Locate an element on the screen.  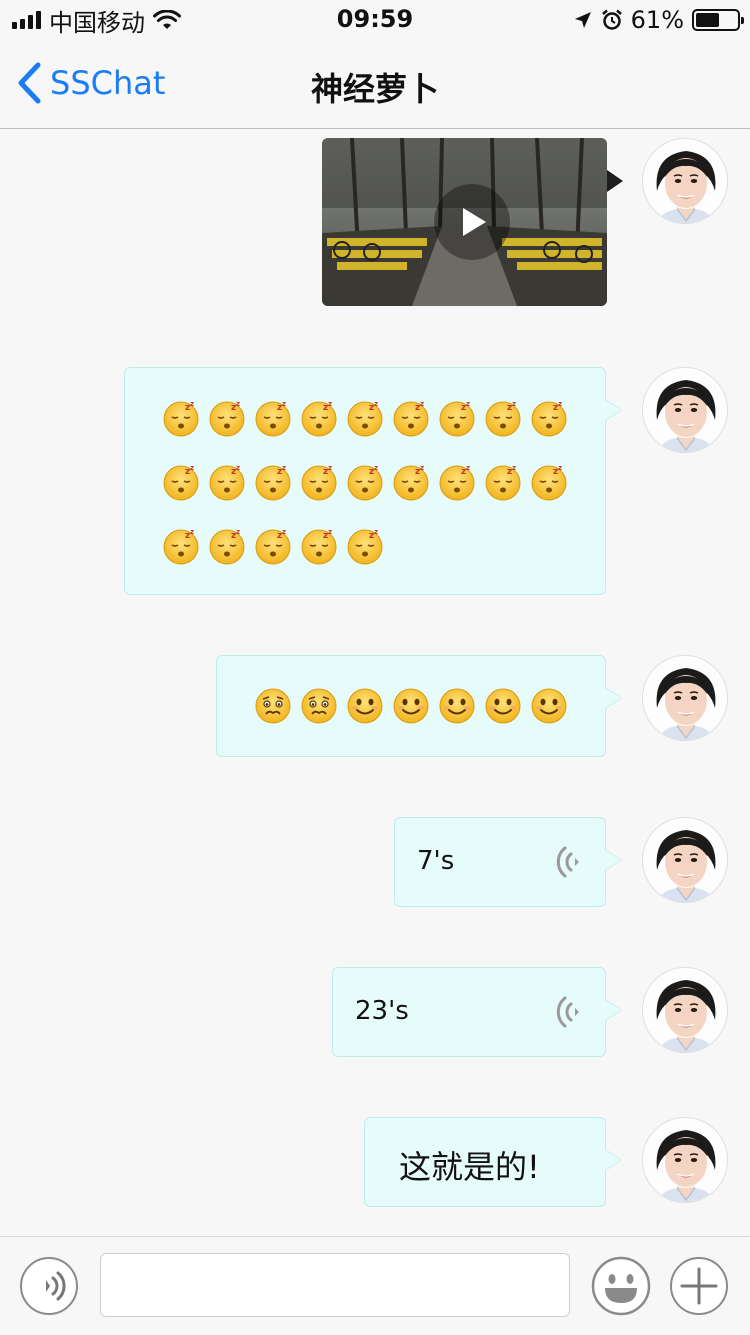
message-input is located at coordinates (335, 1285).